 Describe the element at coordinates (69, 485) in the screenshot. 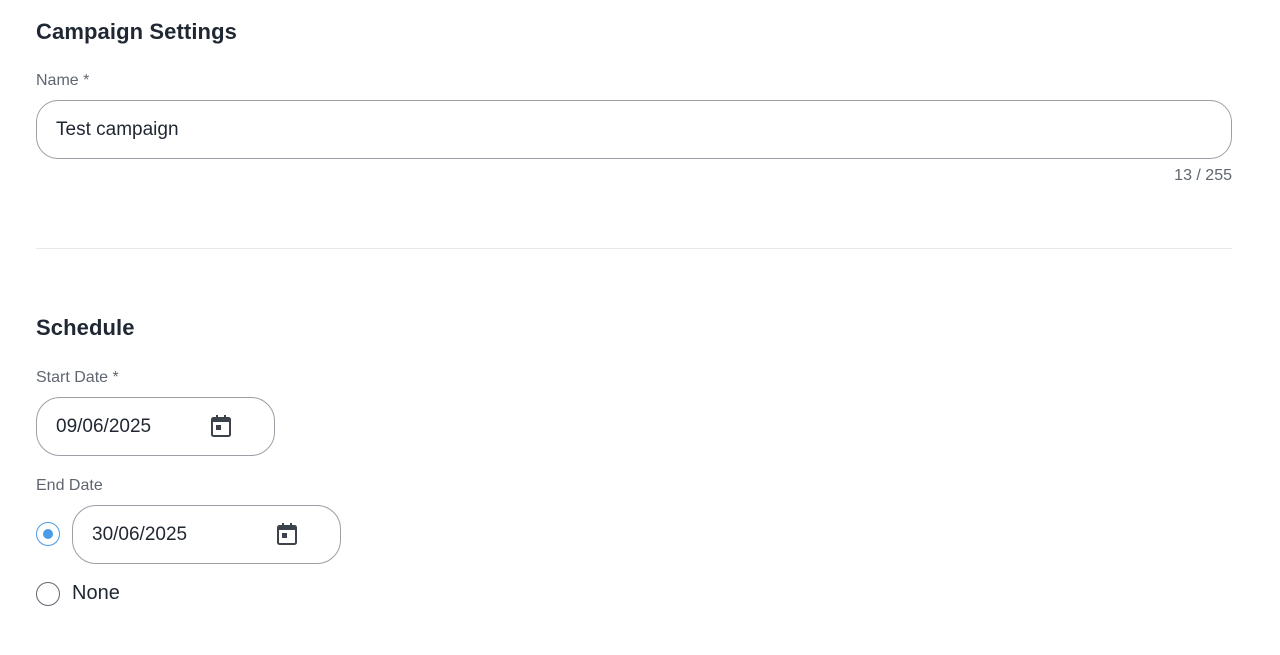

I see `end-date-label: End Date` at that location.